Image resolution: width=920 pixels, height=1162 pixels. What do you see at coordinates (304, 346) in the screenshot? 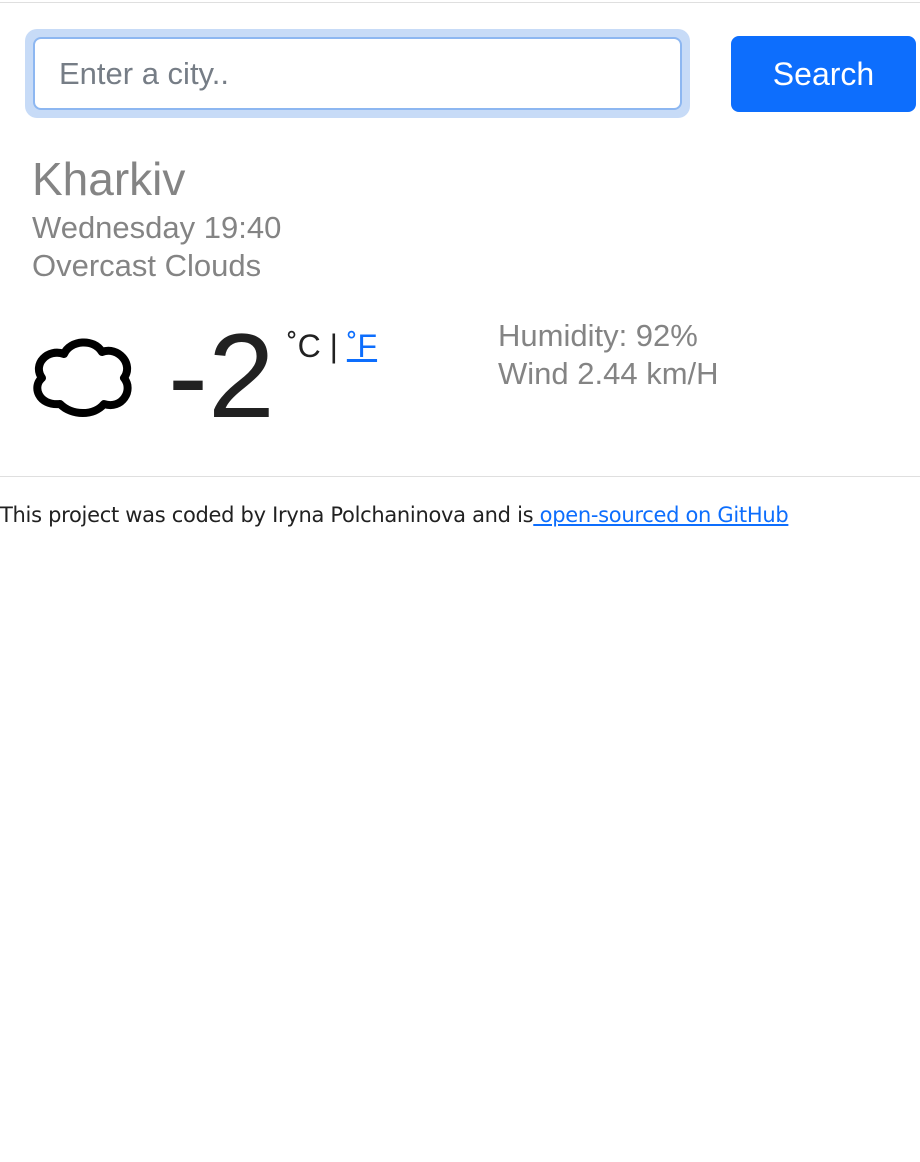
I see `celsius-unit: ˚C` at bounding box center [304, 346].